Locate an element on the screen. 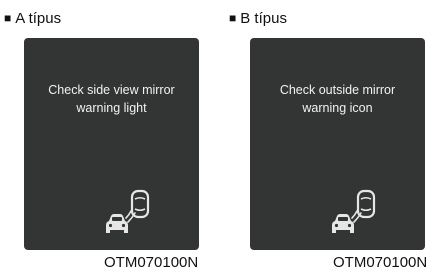  image-code-b: OTM070100N is located at coordinates (380, 262).